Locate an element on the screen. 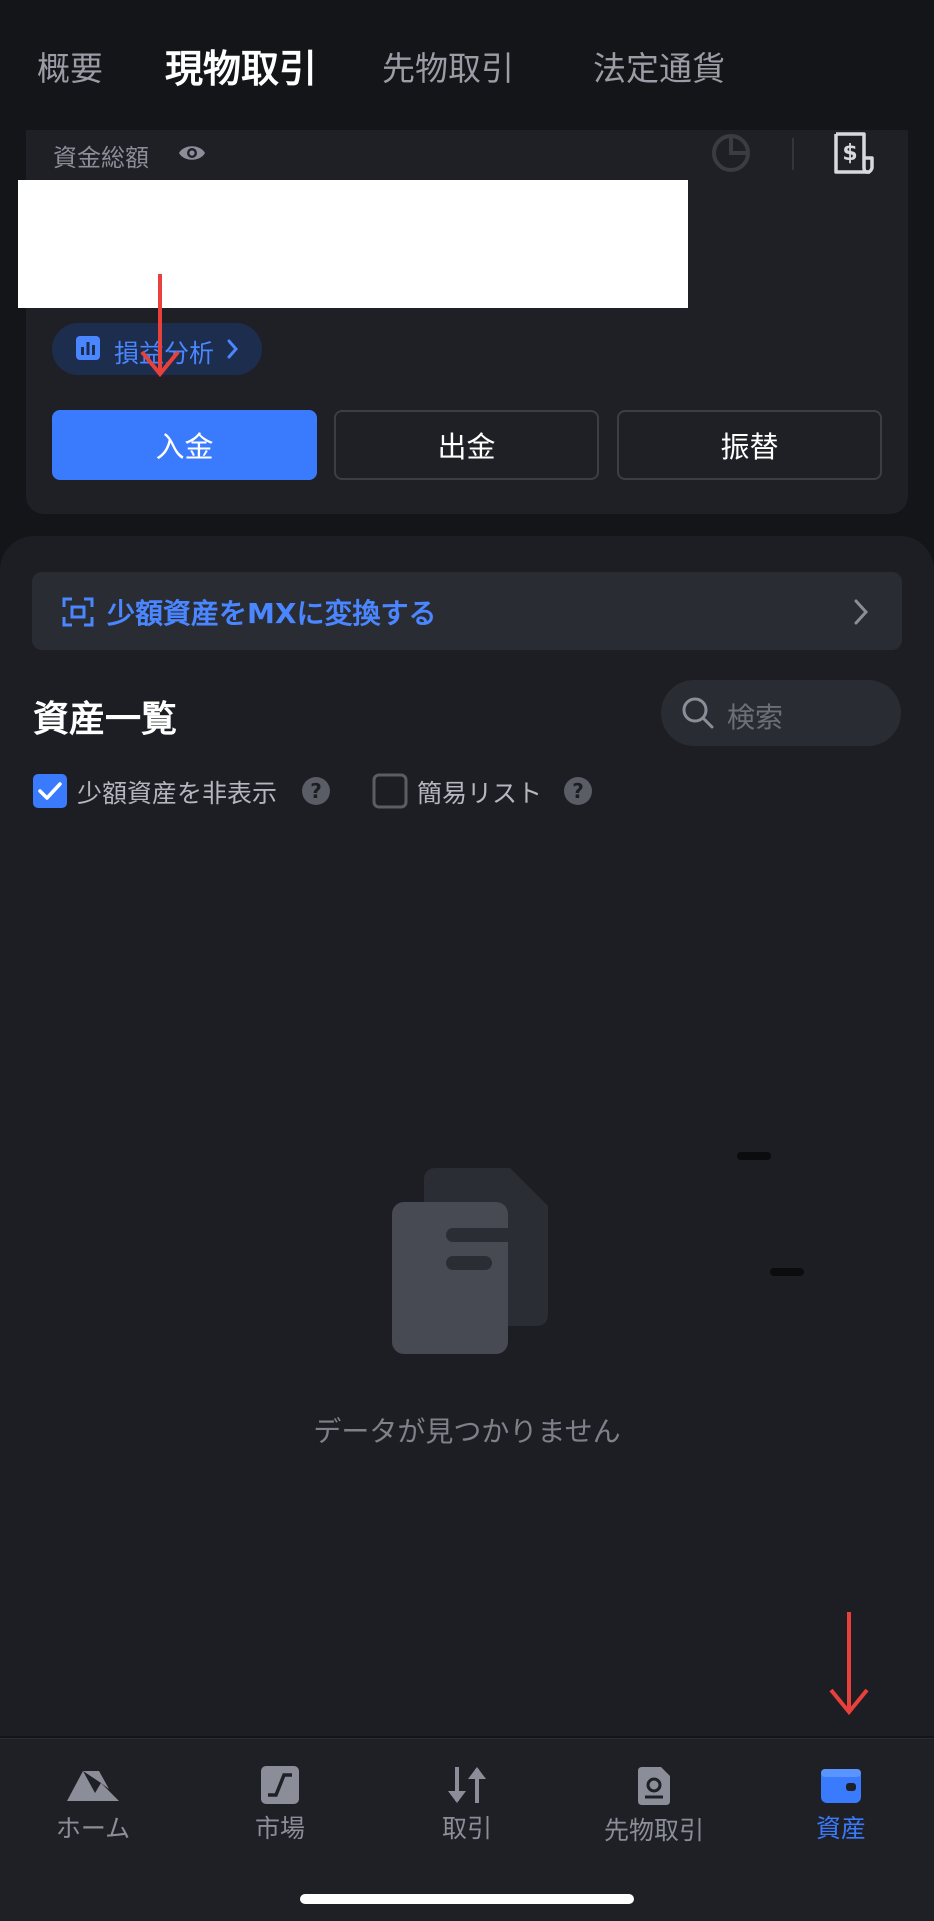 Image resolution: width=934 pixels, height=1921 pixels. hide-small-assets-label: 少額資産を非表示 is located at coordinates (177, 793).